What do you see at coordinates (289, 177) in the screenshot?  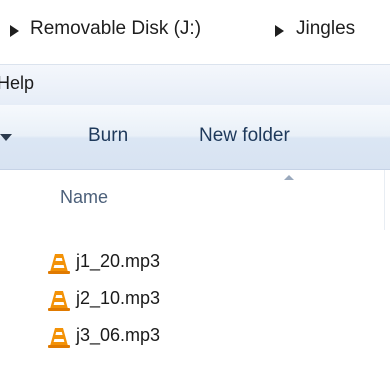 I see `sort-ascending-icon` at bounding box center [289, 177].